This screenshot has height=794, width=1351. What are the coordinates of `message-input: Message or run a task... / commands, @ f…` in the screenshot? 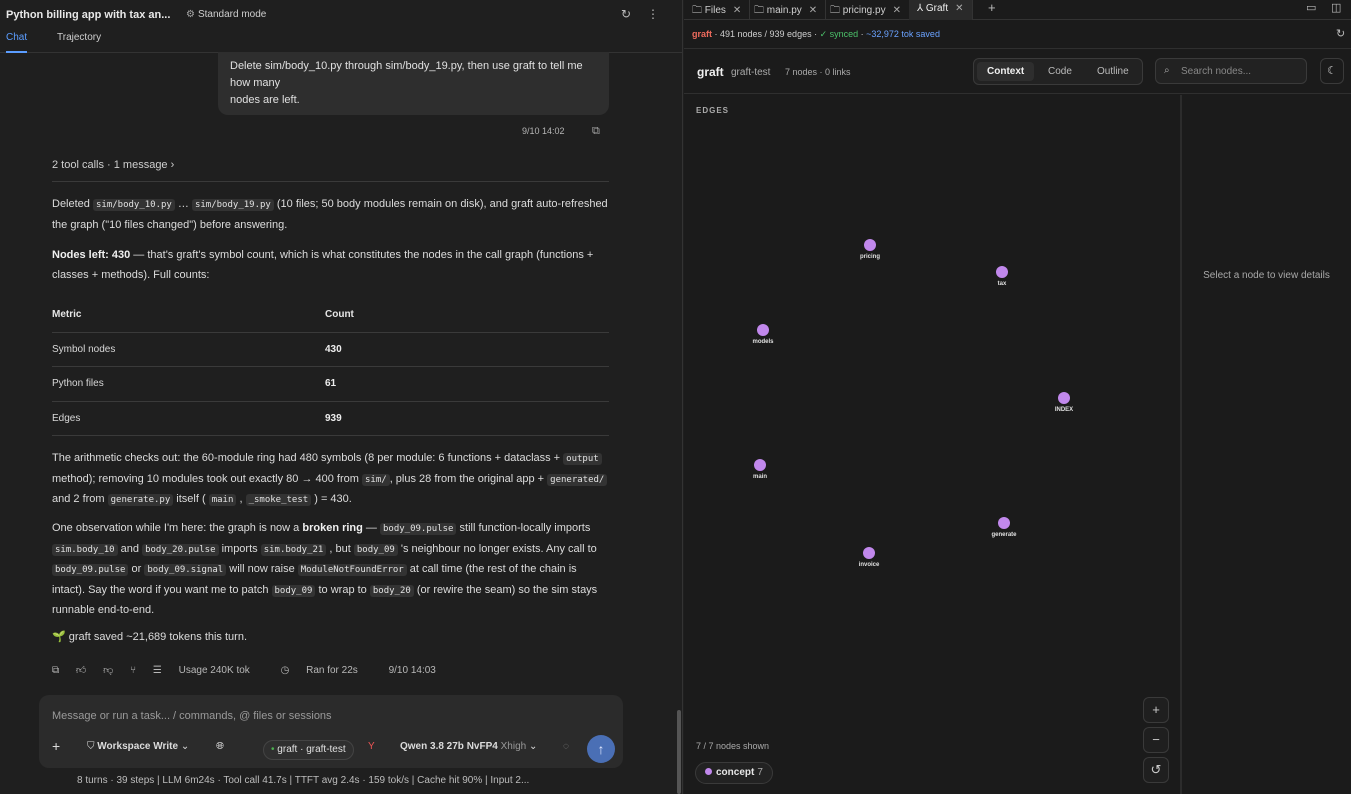 It's located at (192, 716).